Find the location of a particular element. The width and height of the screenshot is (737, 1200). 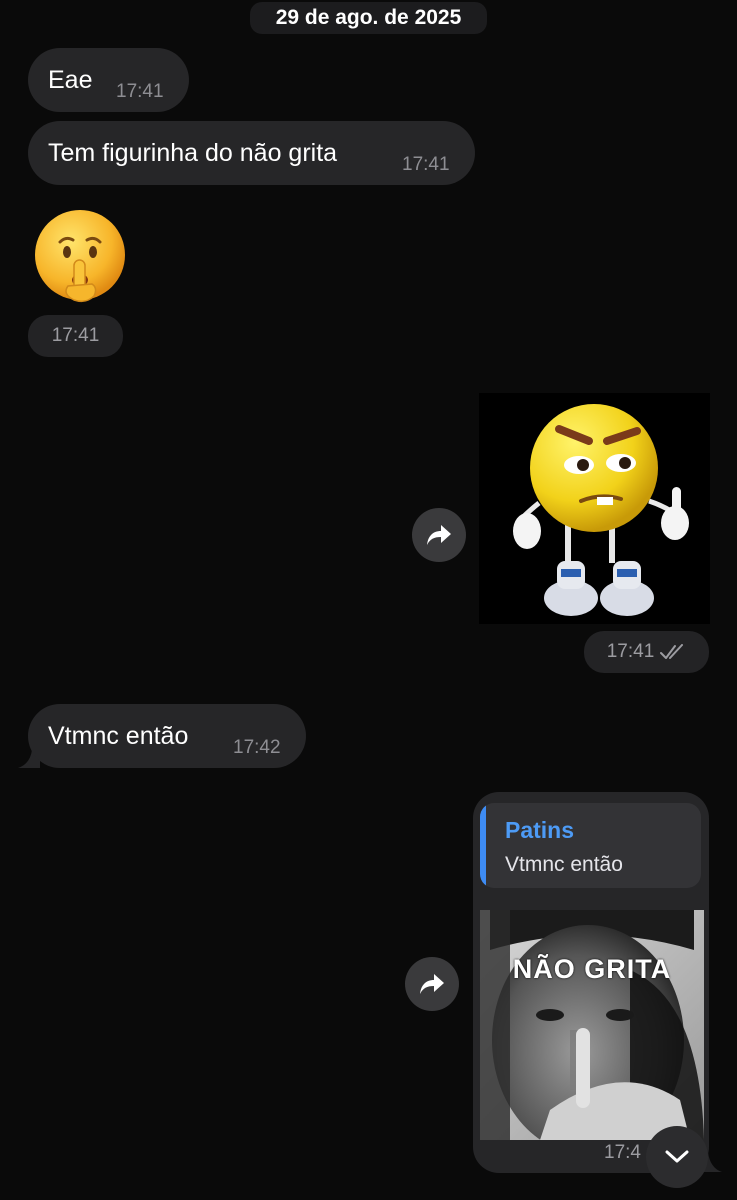

scroll-to-bottom-button is located at coordinates (677, 1157).